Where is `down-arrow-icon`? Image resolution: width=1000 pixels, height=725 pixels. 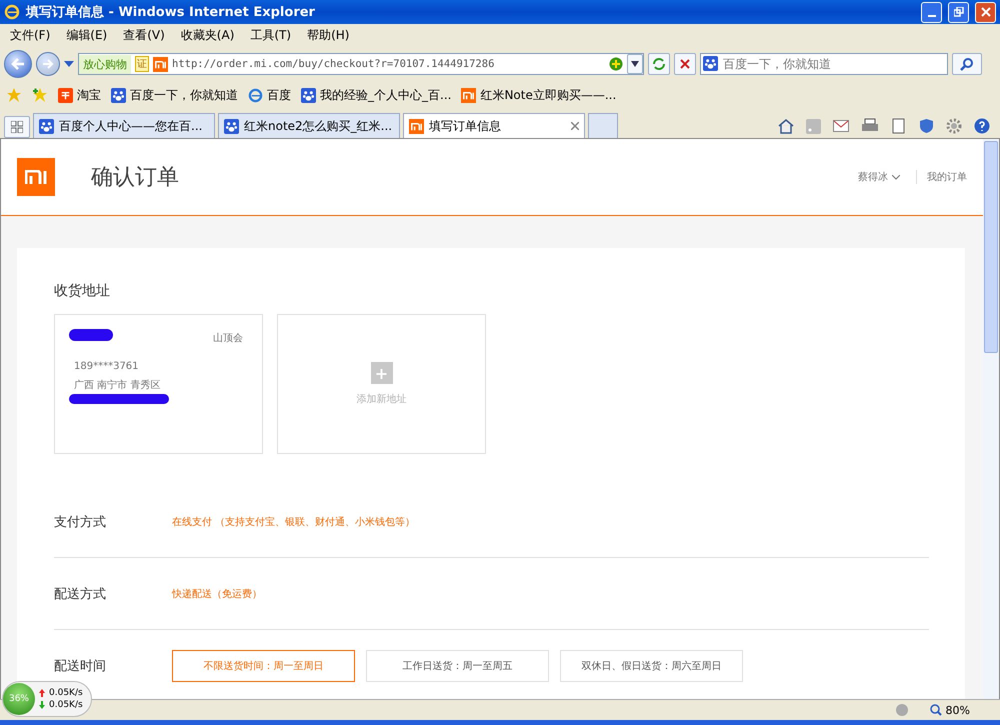
down-arrow-icon is located at coordinates (42, 705).